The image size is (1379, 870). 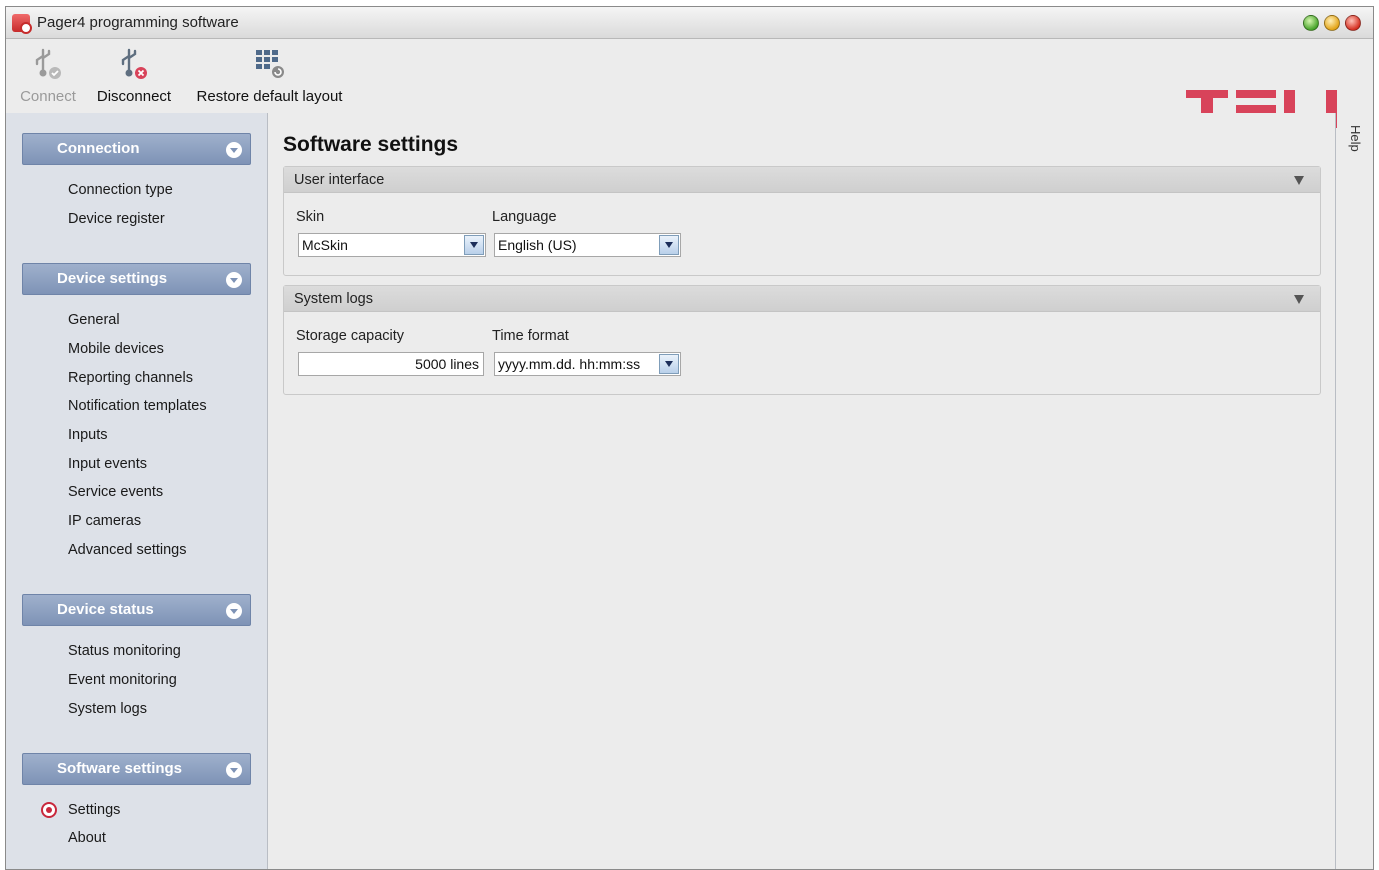 What do you see at coordinates (269, 64) in the screenshot?
I see `grid-layout-icon` at bounding box center [269, 64].